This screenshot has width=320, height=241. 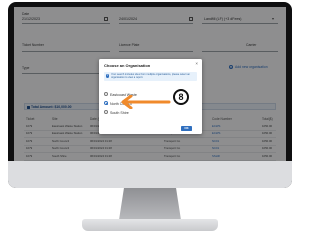 I want to click on callout-arrow-icon, so click(x=146, y=102).